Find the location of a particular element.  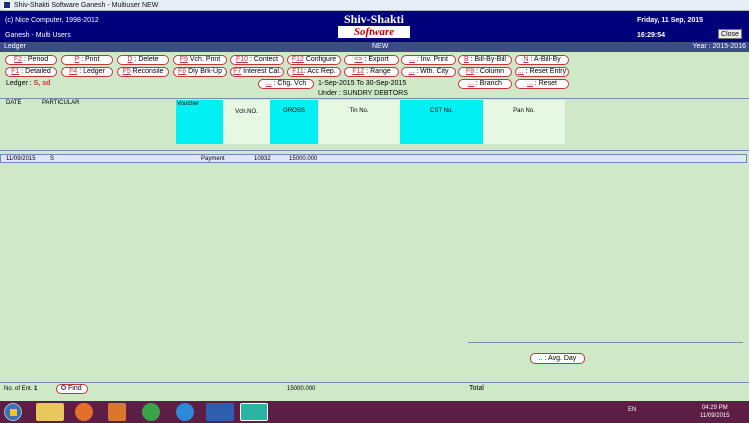

range-button: F12 : Range is located at coordinates (371, 72).